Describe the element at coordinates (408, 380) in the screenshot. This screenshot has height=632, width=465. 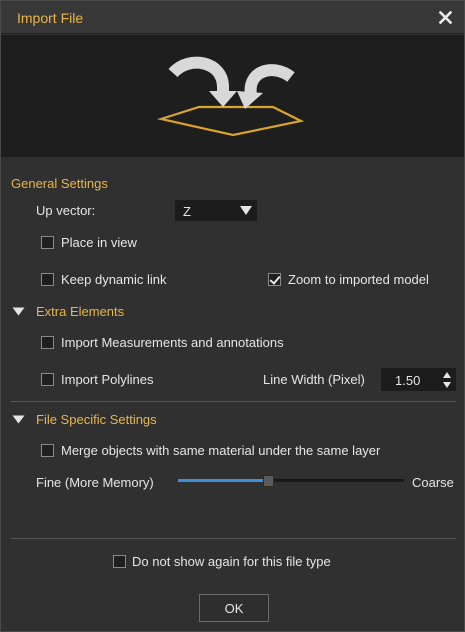
I see `line-width-value: 1.50` at that location.